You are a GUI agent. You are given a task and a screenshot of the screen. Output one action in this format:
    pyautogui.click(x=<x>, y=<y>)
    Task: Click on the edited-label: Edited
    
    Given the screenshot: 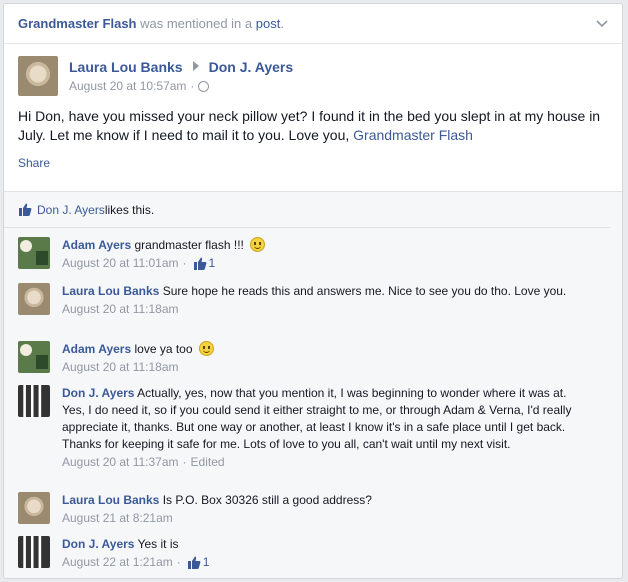 What is the action you would take?
    pyautogui.click(x=208, y=462)
    